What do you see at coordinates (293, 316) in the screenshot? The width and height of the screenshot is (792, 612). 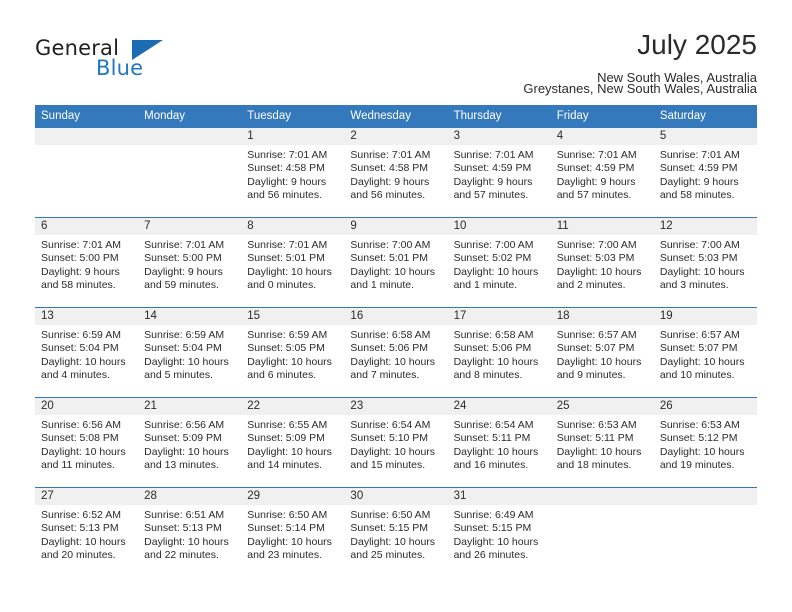 I see `day-number: 15` at bounding box center [293, 316].